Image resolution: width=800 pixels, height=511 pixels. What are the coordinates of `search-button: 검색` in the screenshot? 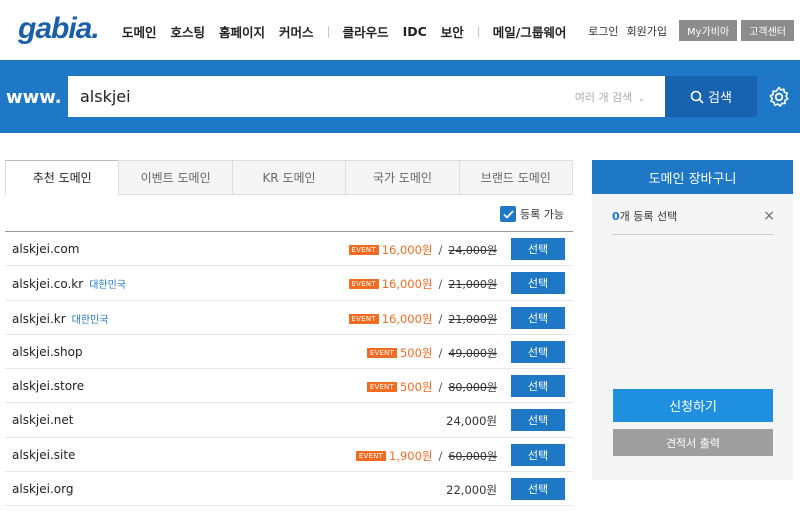 It's located at (711, 96).